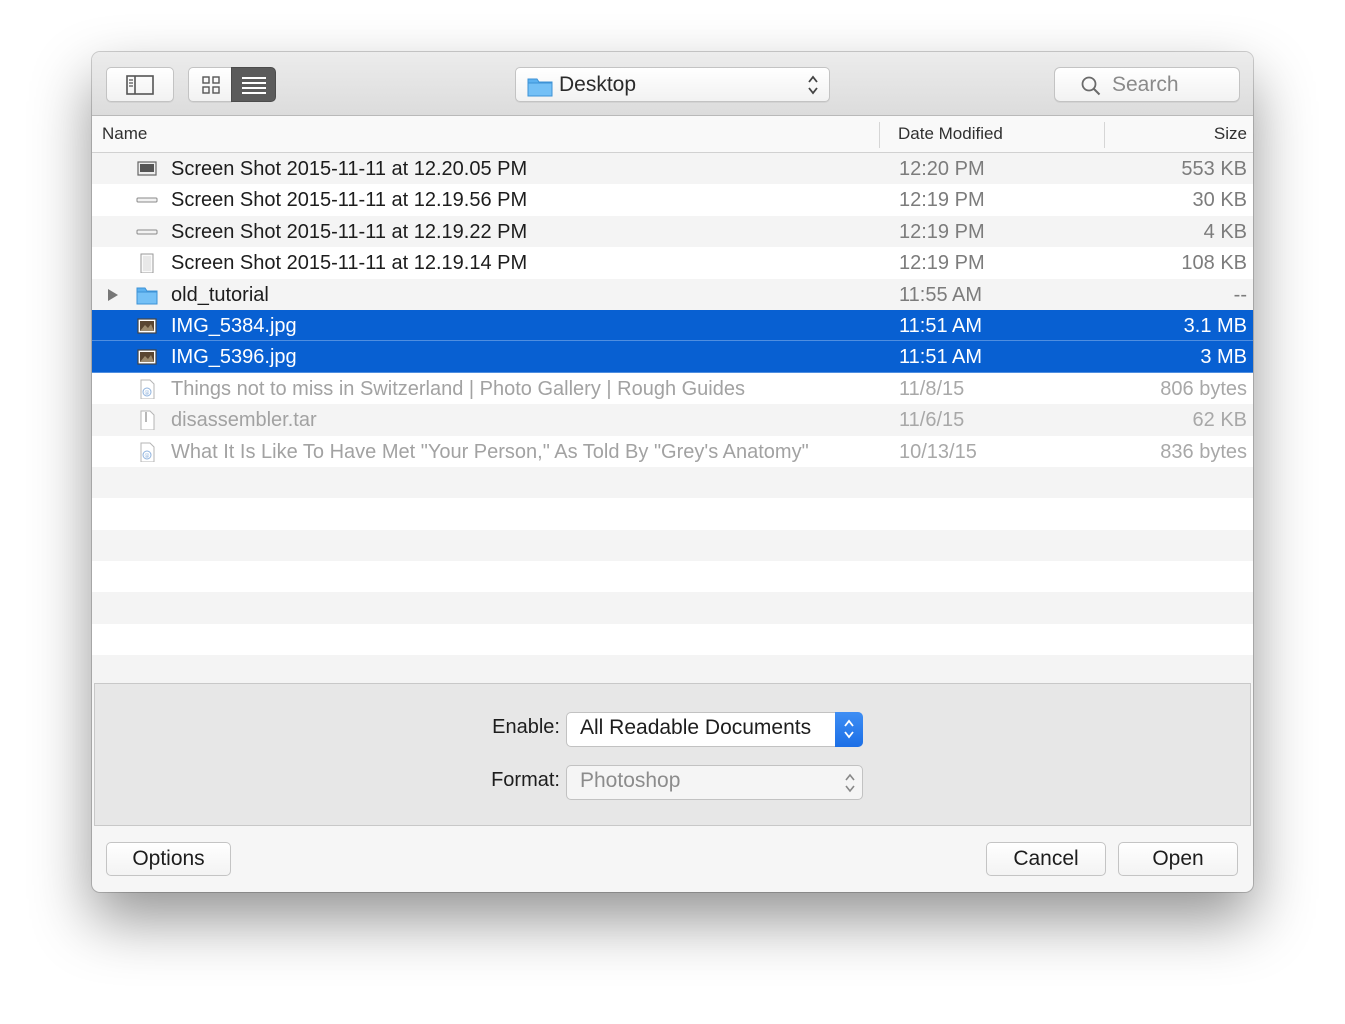 The image size is (1345, 1024). Describe the element at coordinates (630, 780) in the screenshot. I see `format-value: Photoshop` at that location.